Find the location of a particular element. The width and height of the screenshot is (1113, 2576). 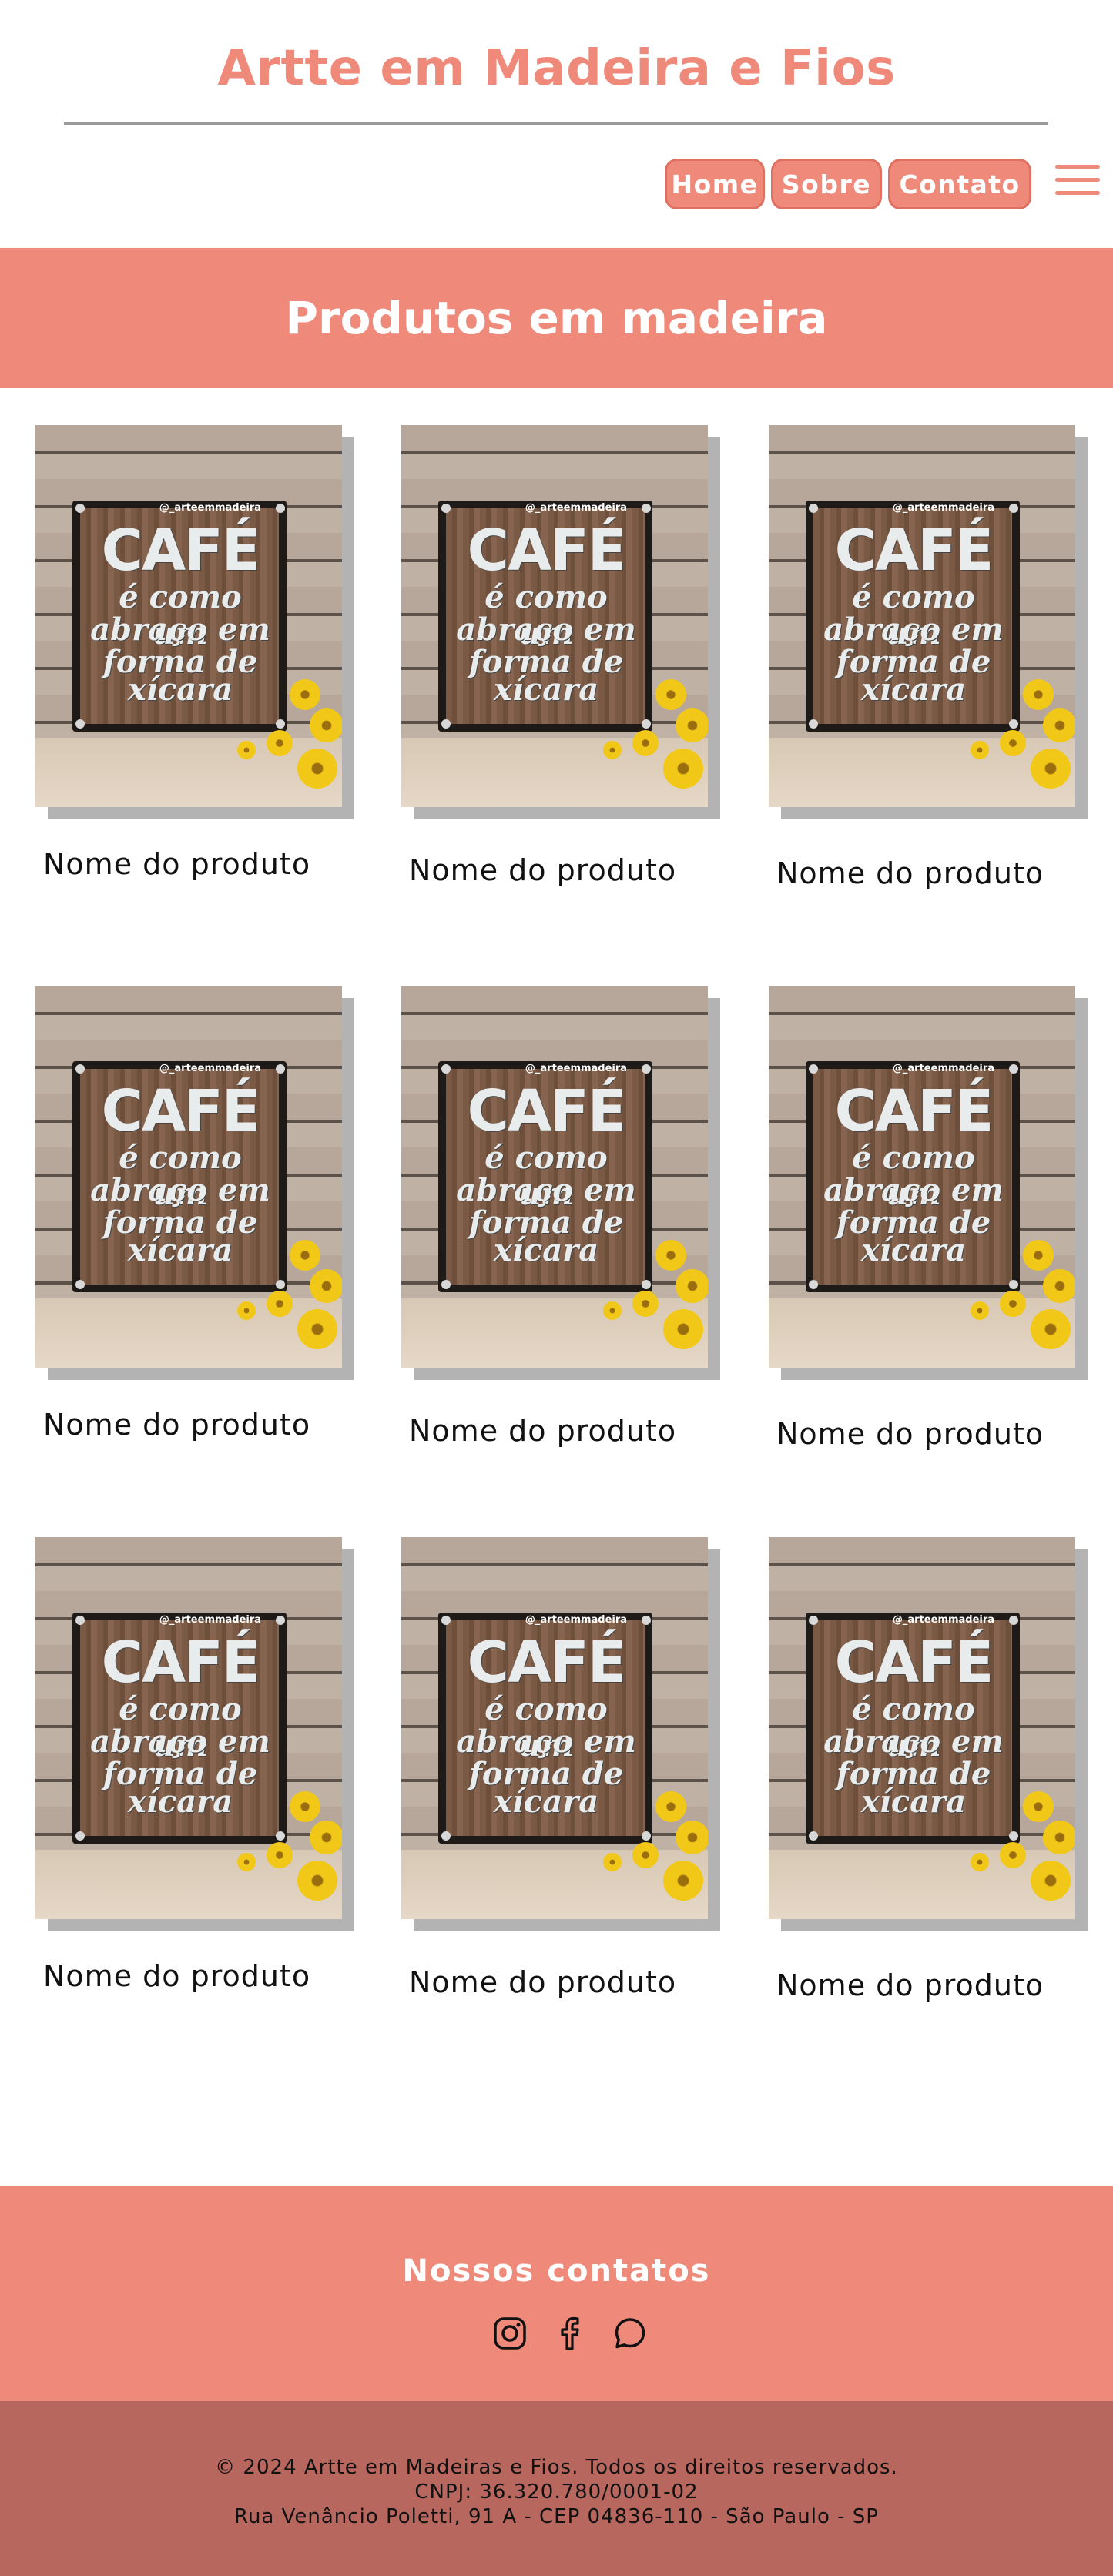

main-nav: Home Sobre Contato is located at coordinates (848, 184).